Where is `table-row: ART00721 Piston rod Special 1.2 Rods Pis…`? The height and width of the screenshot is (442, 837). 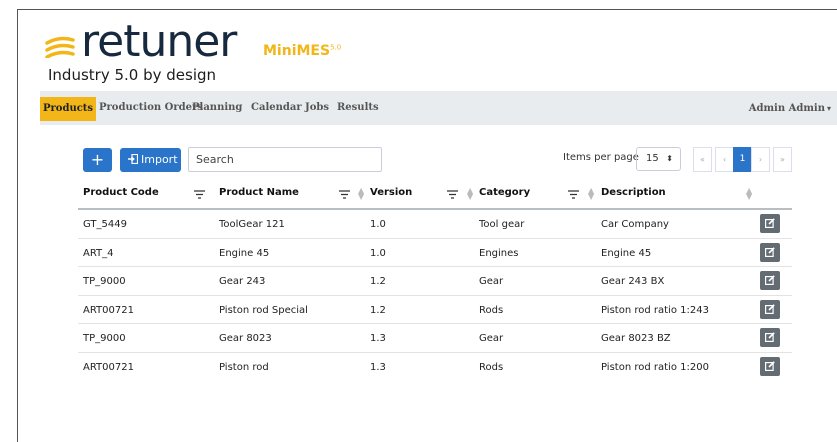 table-row: ART00721 Piston rod Special 1.2 Rods Pis… is located at coordinates (435, 310).